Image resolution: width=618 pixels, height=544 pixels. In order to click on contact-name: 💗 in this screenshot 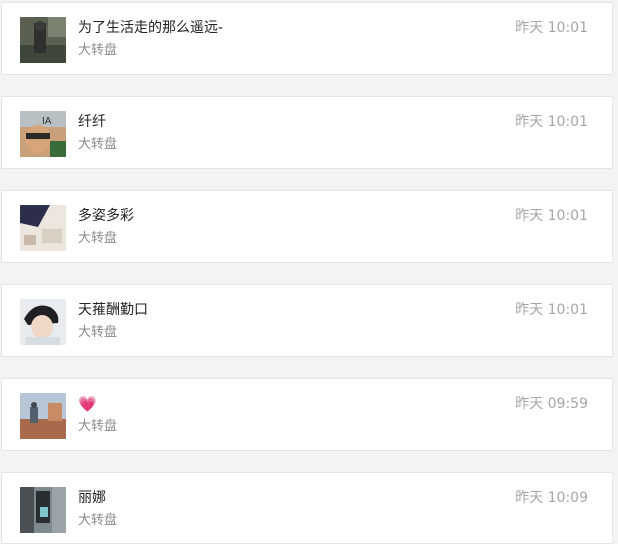, I will do `click(87, 404)`.